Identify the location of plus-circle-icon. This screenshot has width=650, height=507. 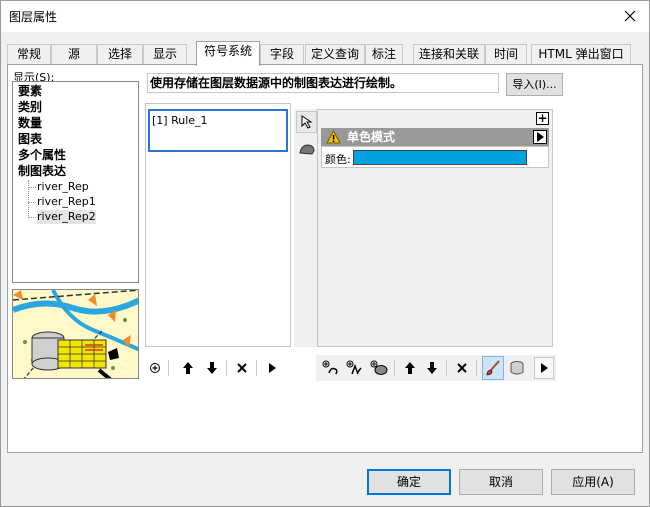
(155, 368).